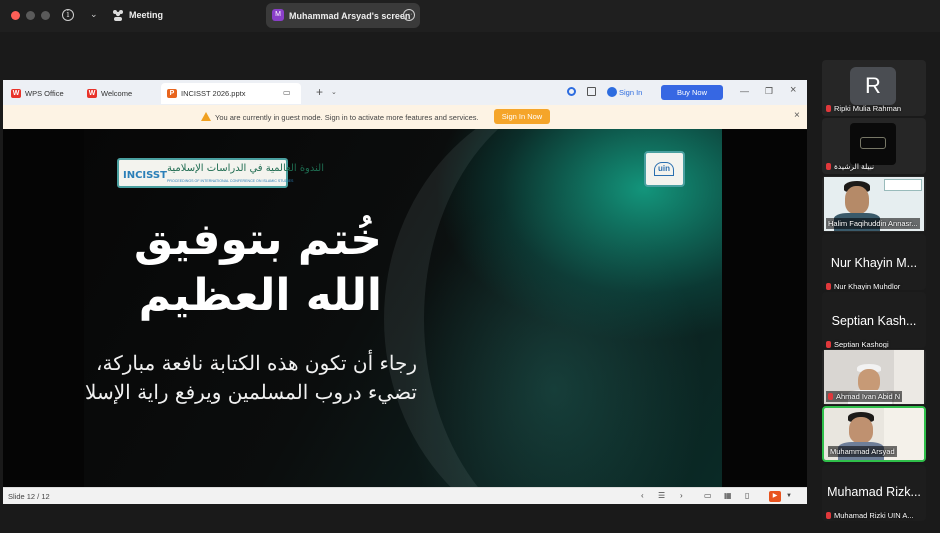 This screenshot has height=533, width=940. What do you see at coordinates (708, 495) in the screenshot?
I see `normal-view-icon: ▭` at bounding box center [708, 495].